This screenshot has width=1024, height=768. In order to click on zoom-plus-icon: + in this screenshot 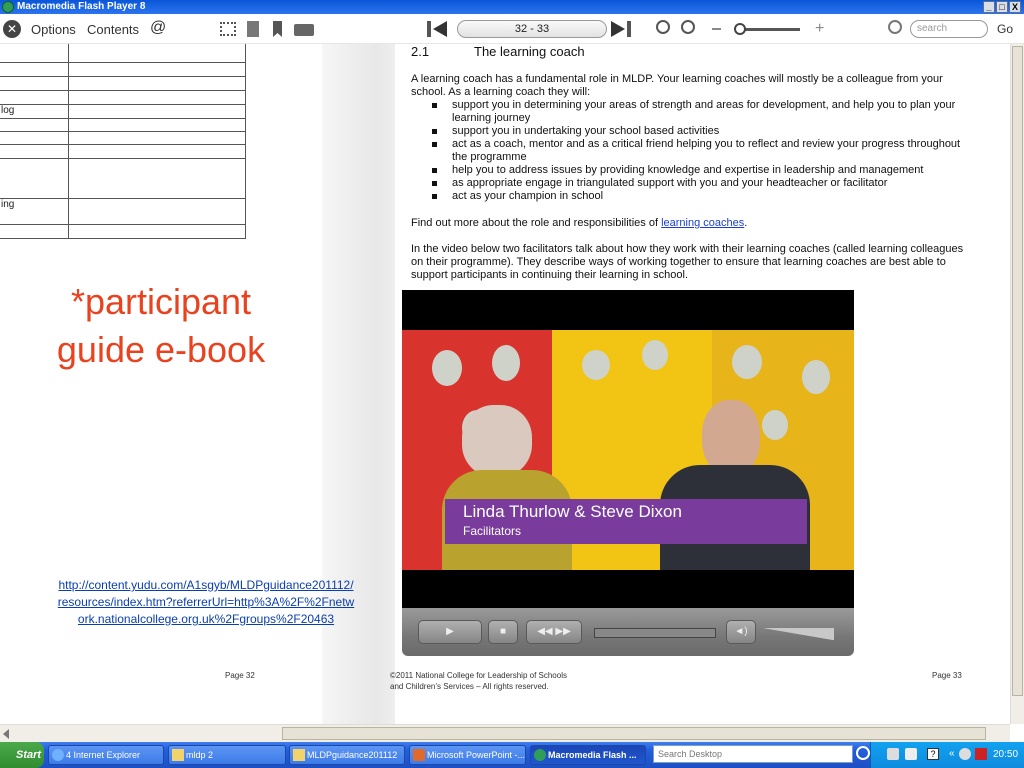, I will do `click(819, 29)`.